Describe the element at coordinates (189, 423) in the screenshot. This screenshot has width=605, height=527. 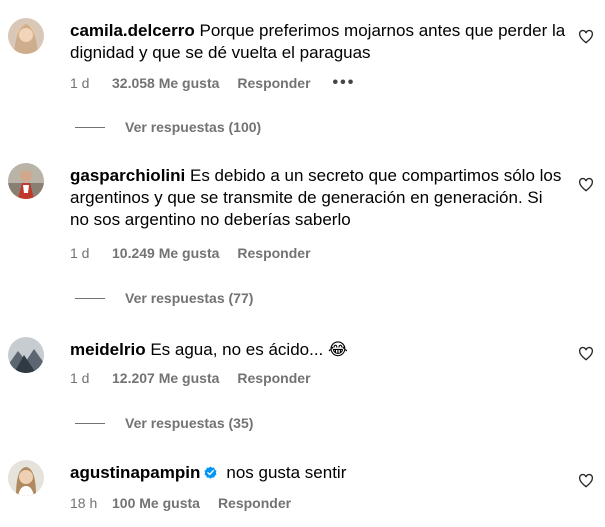
I see `view-replies-label: Ver respuestas (35)` at that location.